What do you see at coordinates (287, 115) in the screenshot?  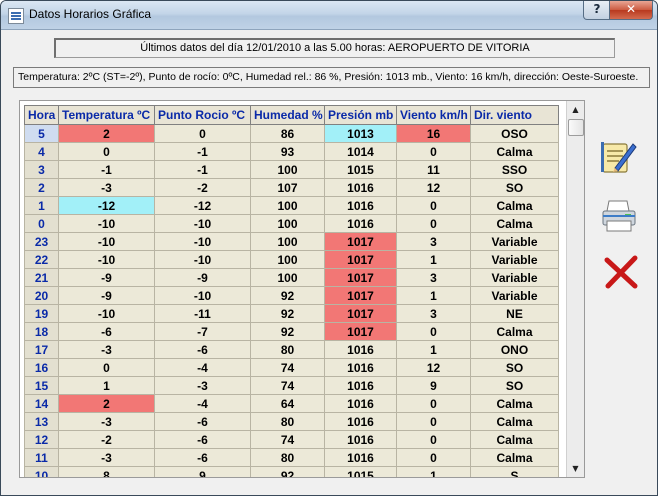 I see `column-header: Humedad %` at bounding box center [287, 115].